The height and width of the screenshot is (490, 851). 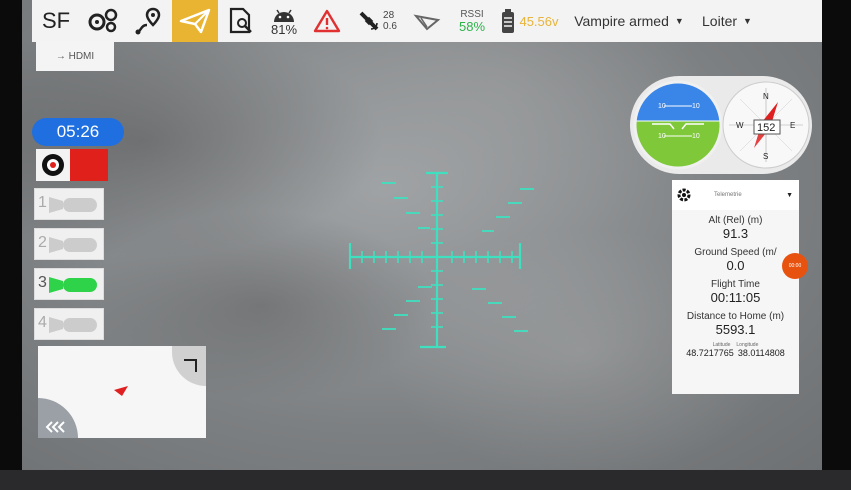 I want to click on collapse-arrows-icon, so click(x=58, y=418).